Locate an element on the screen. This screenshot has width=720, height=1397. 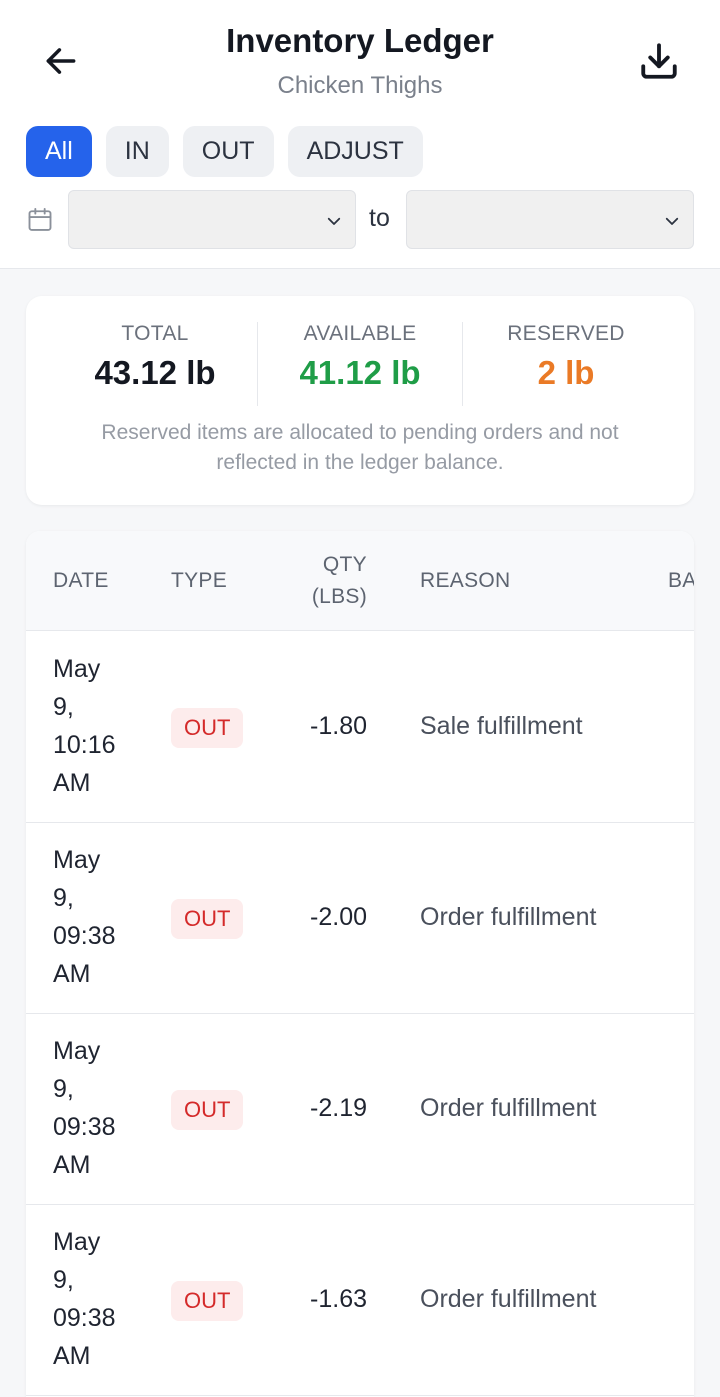
table-row: May 9, 09:38 AM OUT -1.63 Order fulfillment is located at coordinates (360, 1300).